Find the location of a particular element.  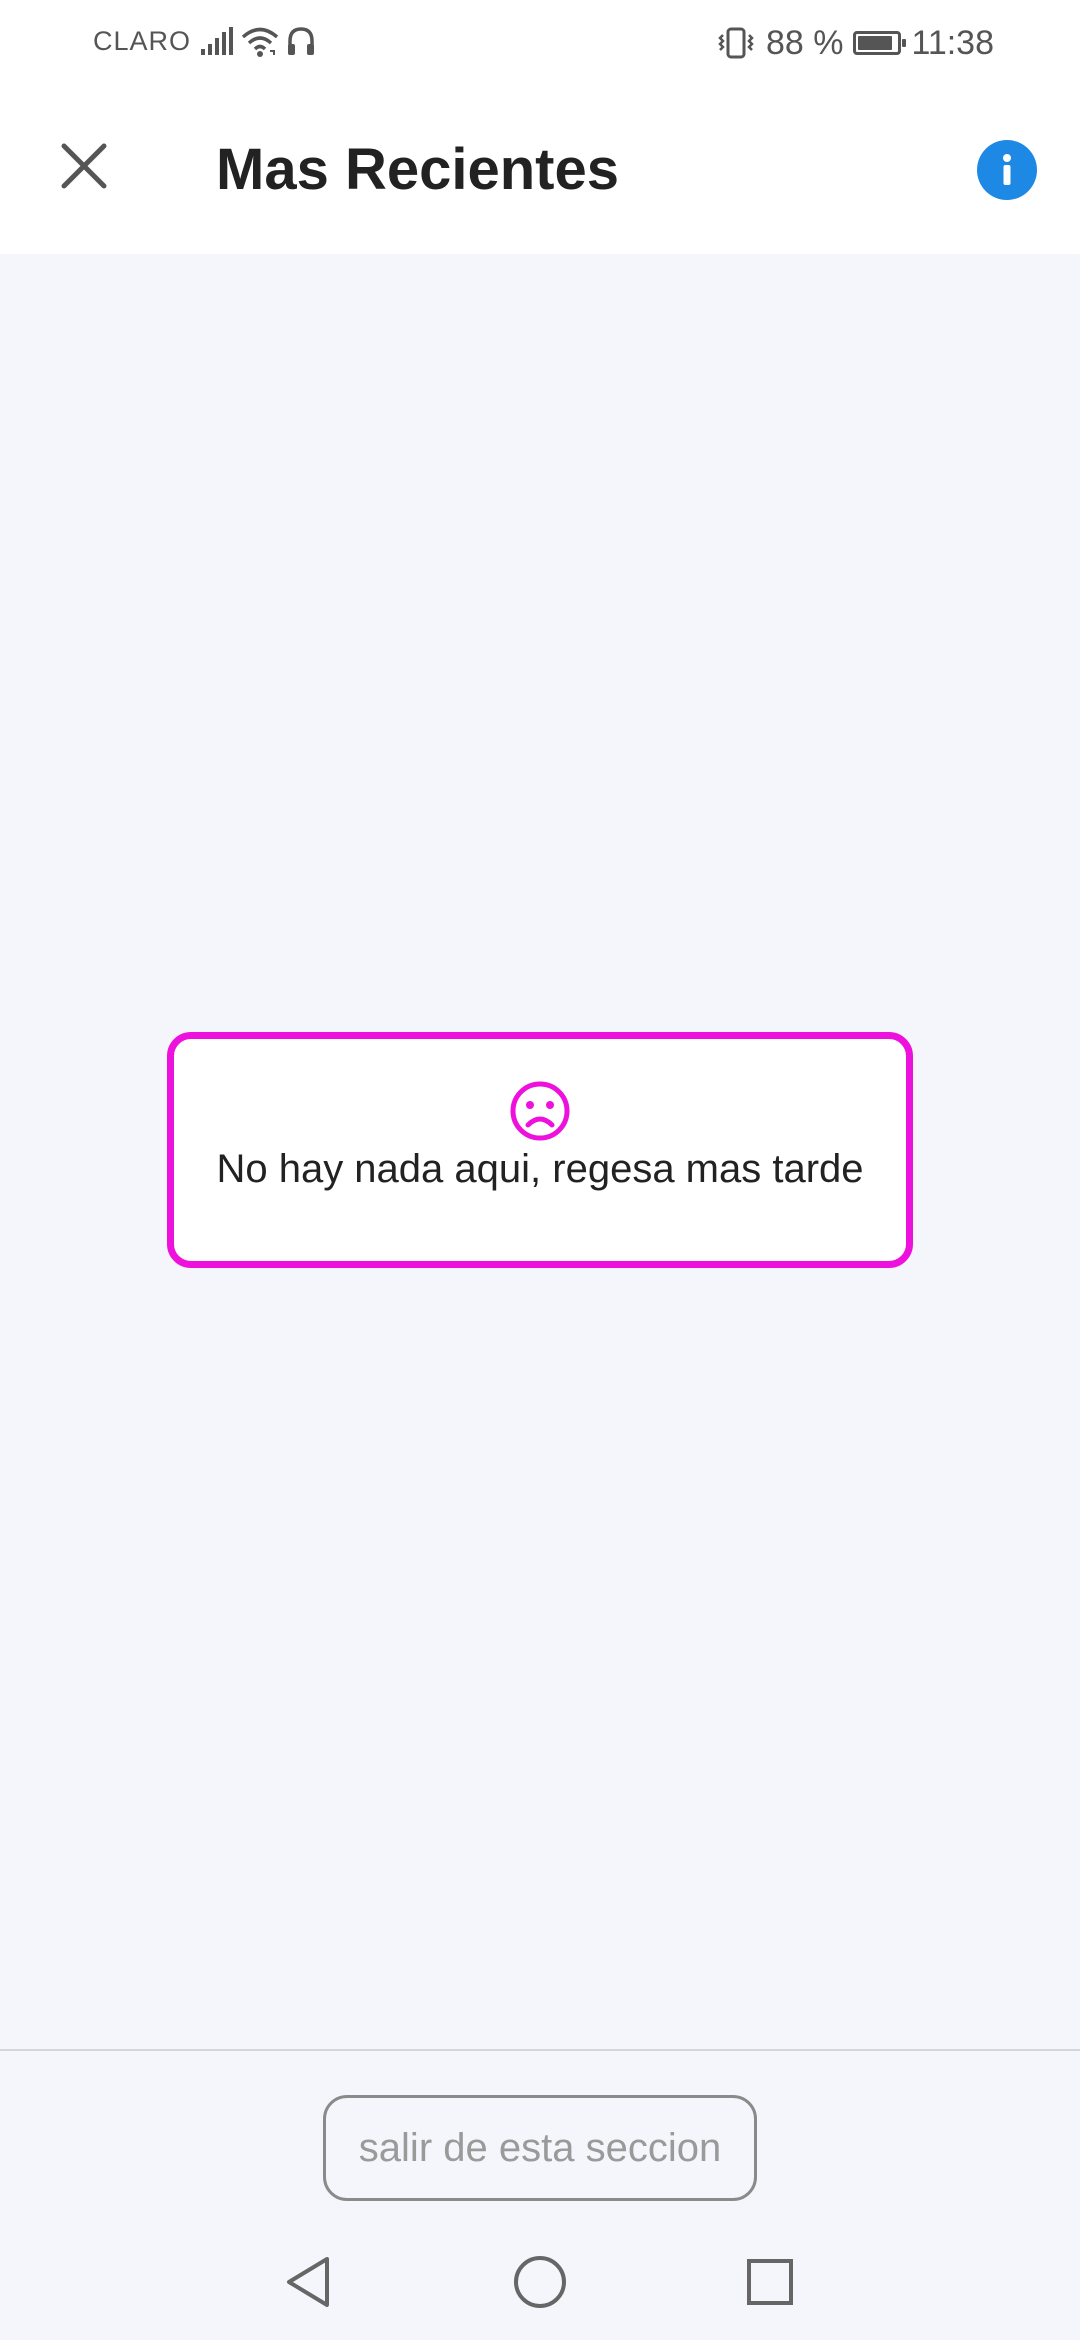

headset-icon is located at coordinates (301, 41).